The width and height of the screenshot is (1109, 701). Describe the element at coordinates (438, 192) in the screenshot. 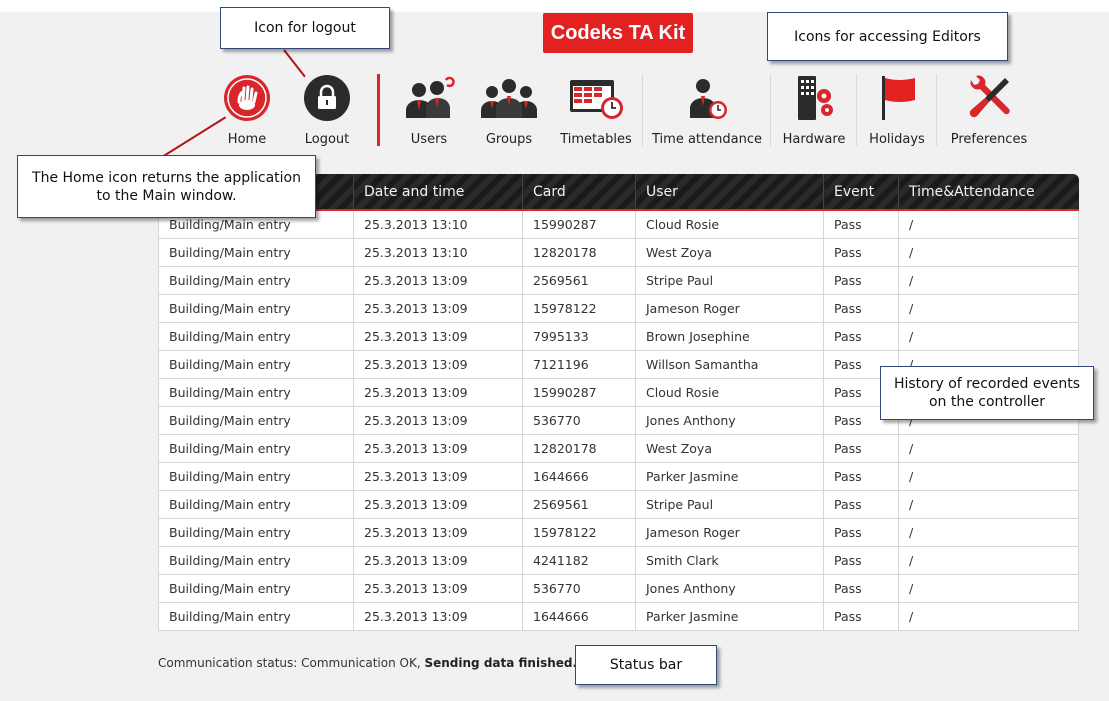

I see `column-header-date-time: Date and time` at that location.